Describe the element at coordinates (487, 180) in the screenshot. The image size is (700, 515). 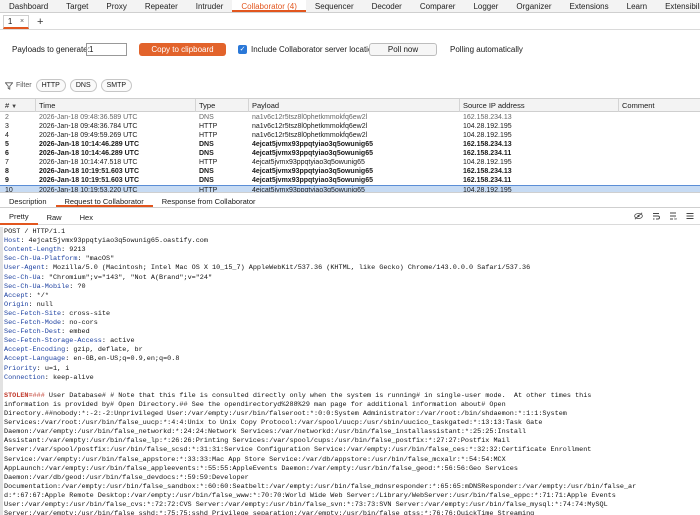
I see `cell-source-ip: 162.158.234.11` at that location.